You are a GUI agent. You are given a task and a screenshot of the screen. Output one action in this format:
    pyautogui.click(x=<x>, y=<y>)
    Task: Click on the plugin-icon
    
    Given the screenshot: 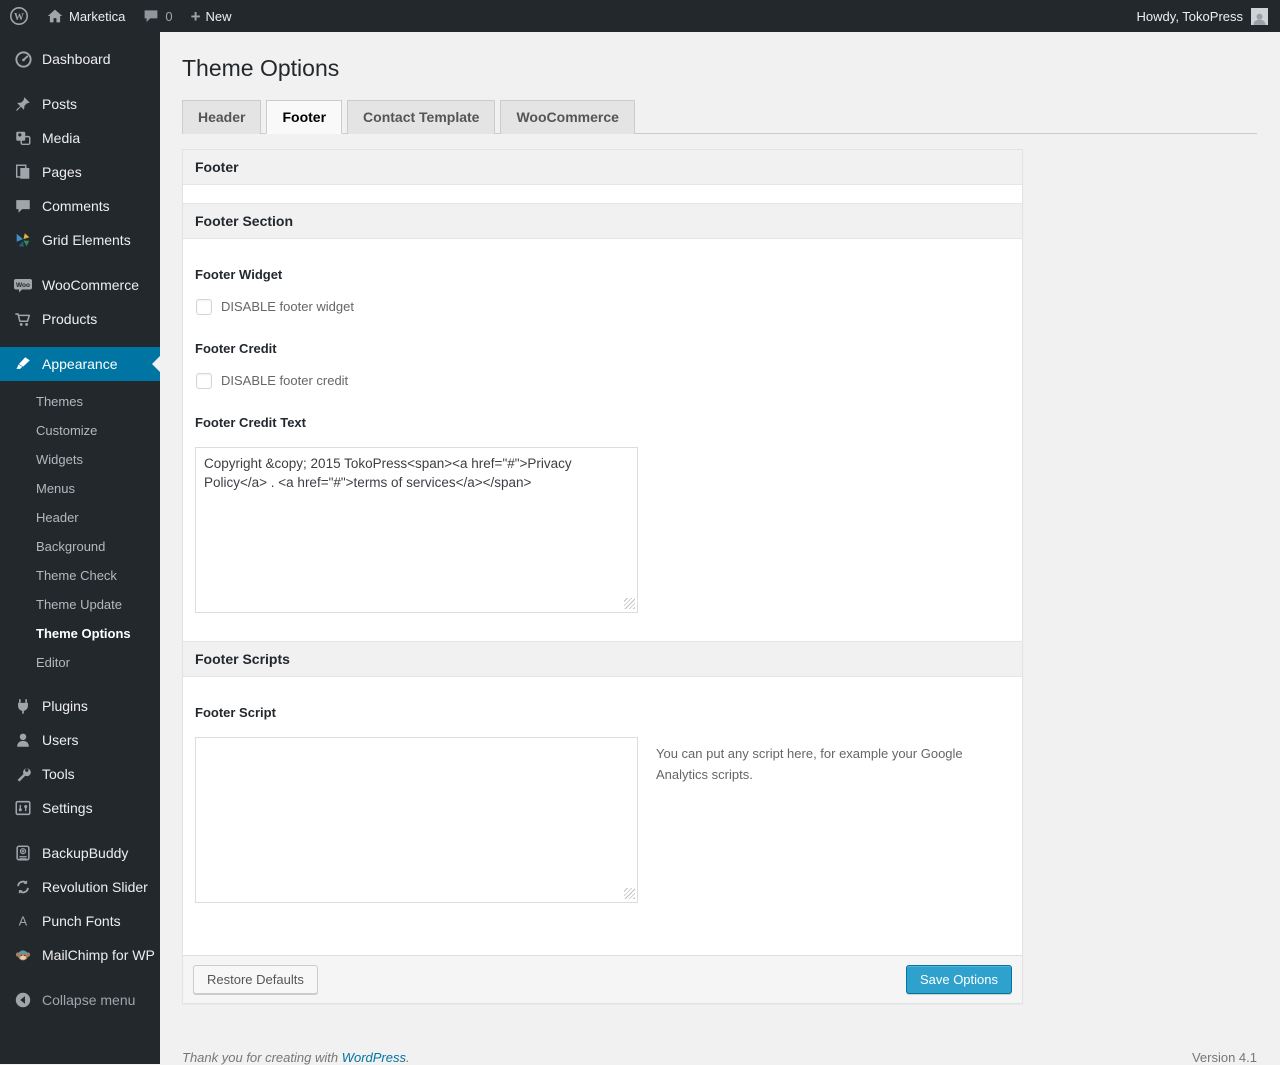 What is the action you would take?
    pyautogui.click(x=23, y=706)
    